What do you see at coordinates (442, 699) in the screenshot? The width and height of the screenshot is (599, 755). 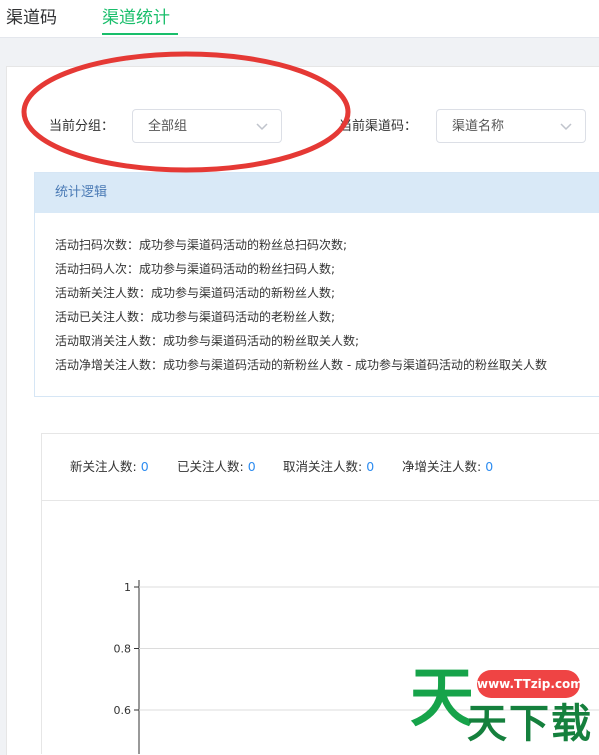 I see `watermark-logo-char: 天` at bounding box center [442, 699].